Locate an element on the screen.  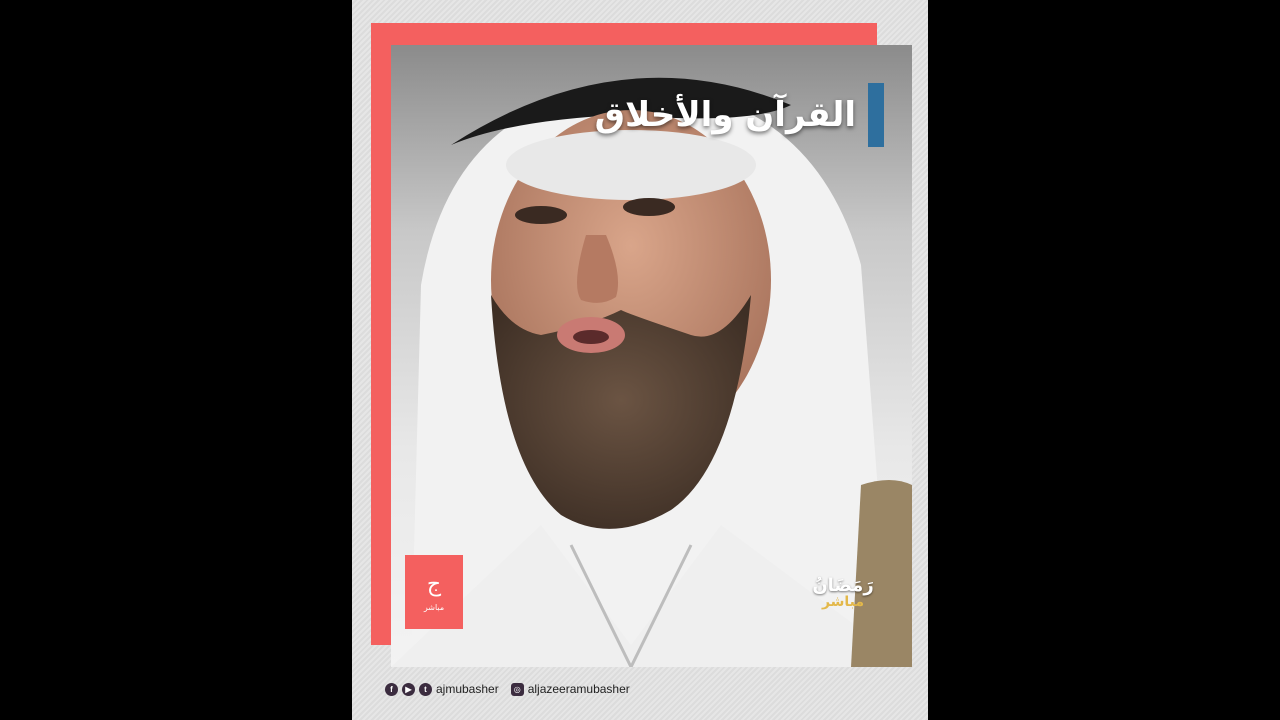
instagram-icon: ◎ is located at coordinates (517, 689).